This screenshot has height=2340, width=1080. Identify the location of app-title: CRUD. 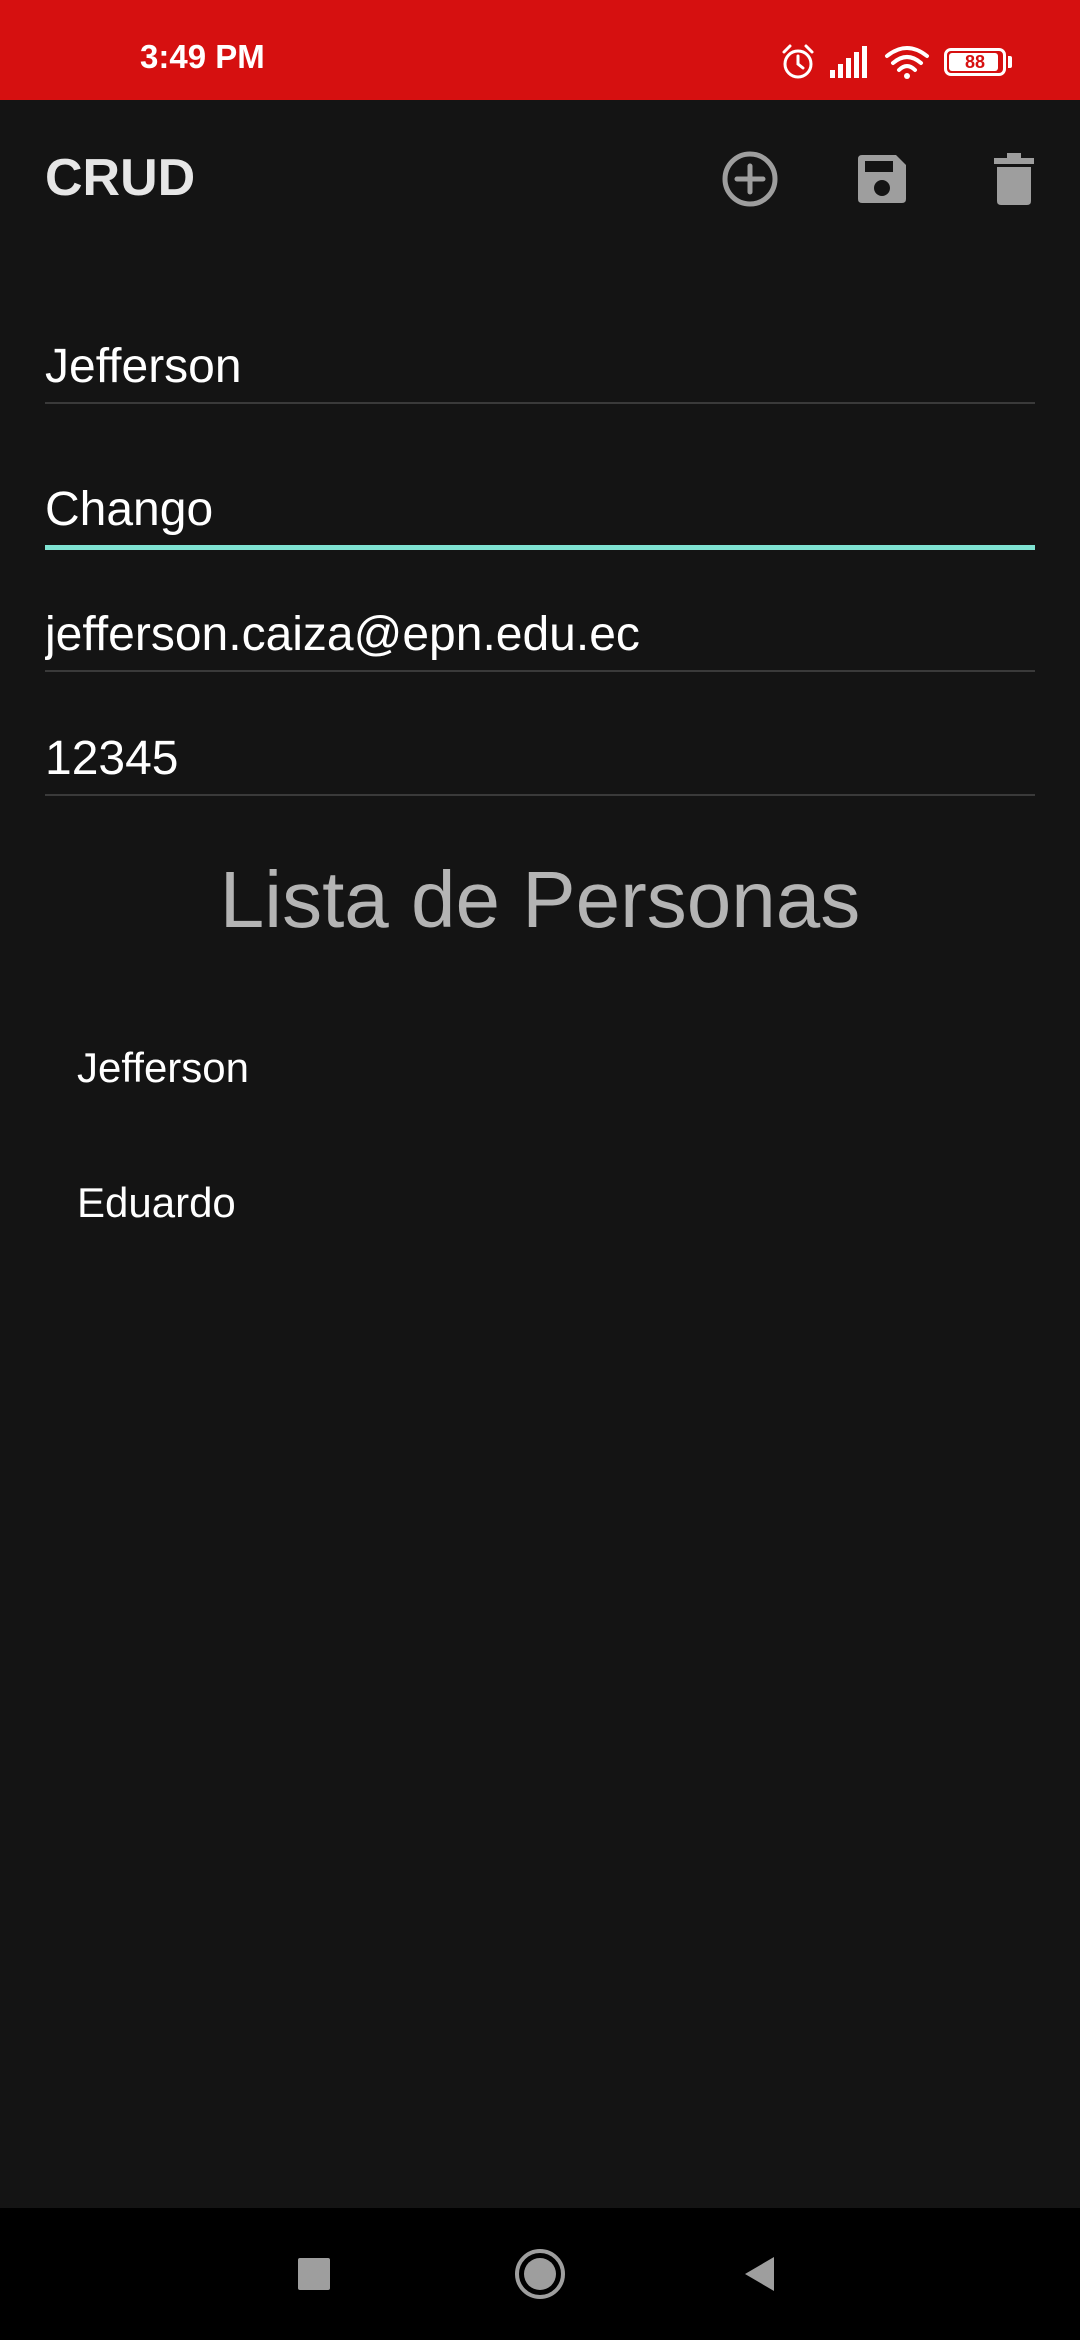
(120, 178).